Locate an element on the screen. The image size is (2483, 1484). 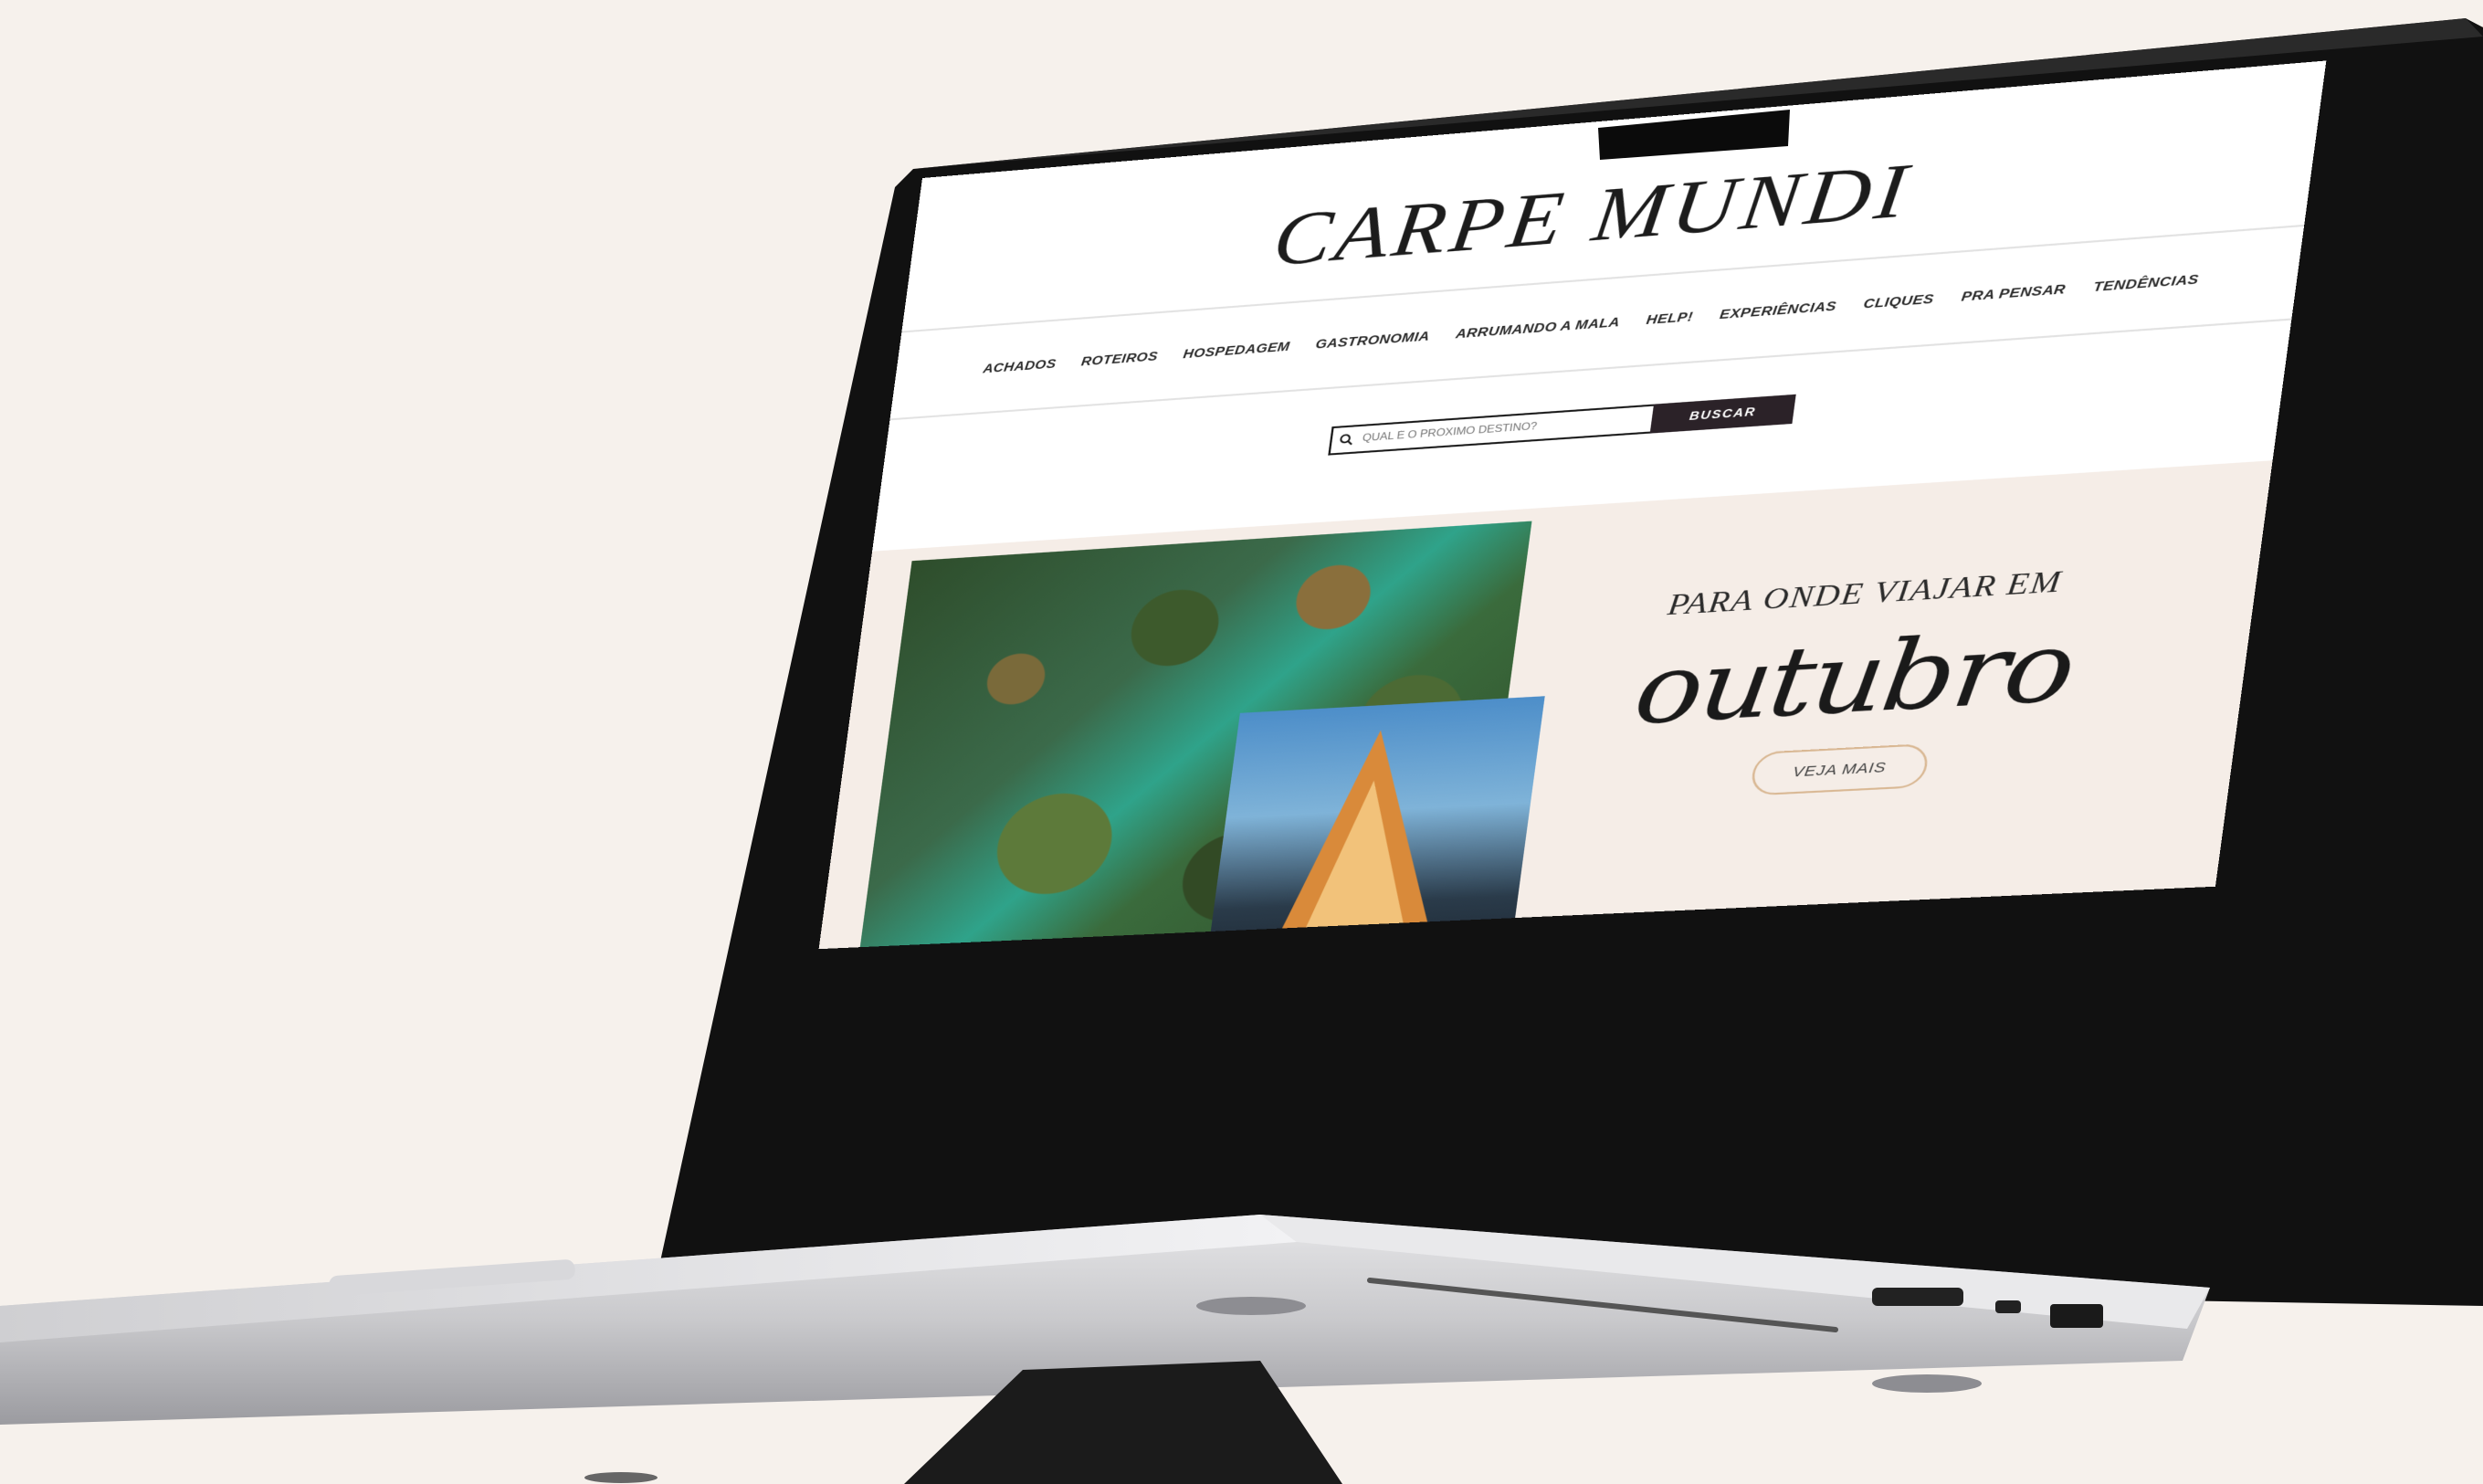
wooden-decoration is located at coordinates (2422, 456).